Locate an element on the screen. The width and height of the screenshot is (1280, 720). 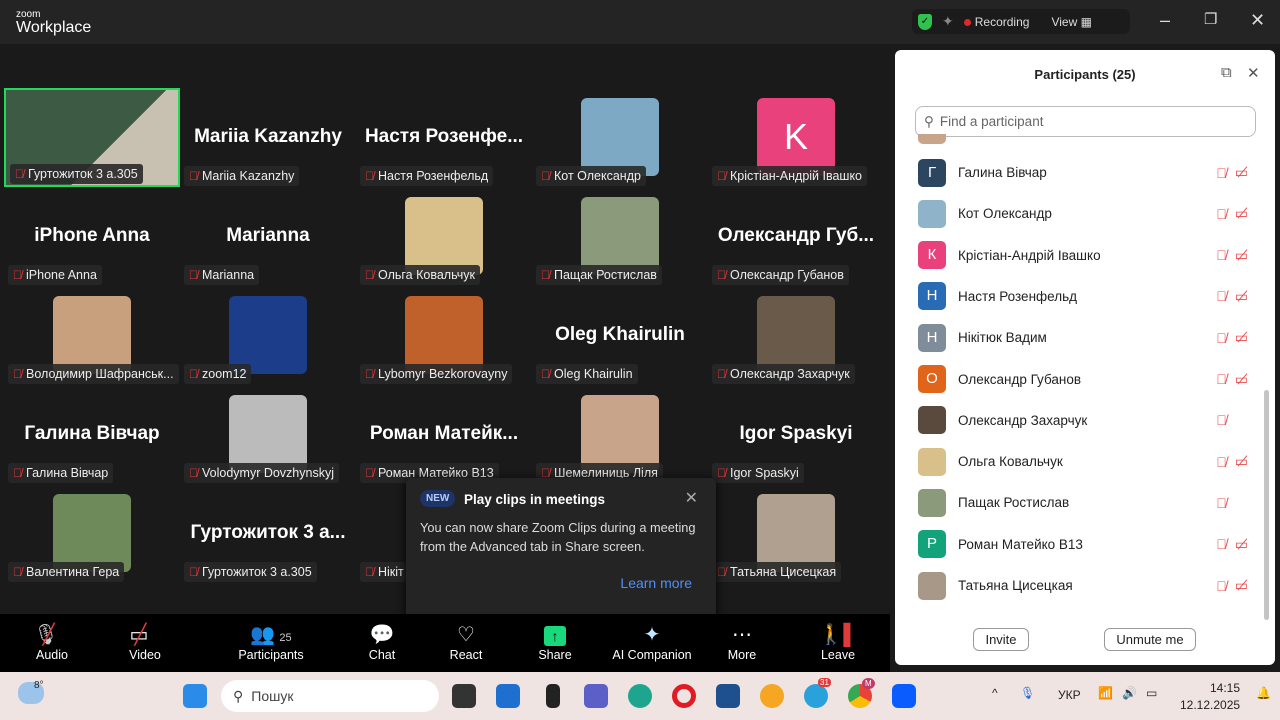
participant-row: Н Настя Розенфельд 🎙̸ ▭̸ is located at coordinates (1083, 296).